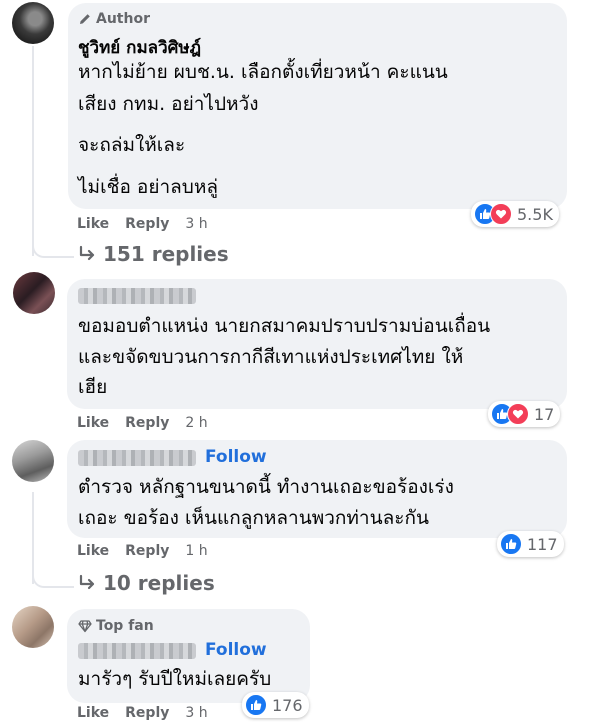  I want to click on reaction-summary: 17, so click(524, 414).